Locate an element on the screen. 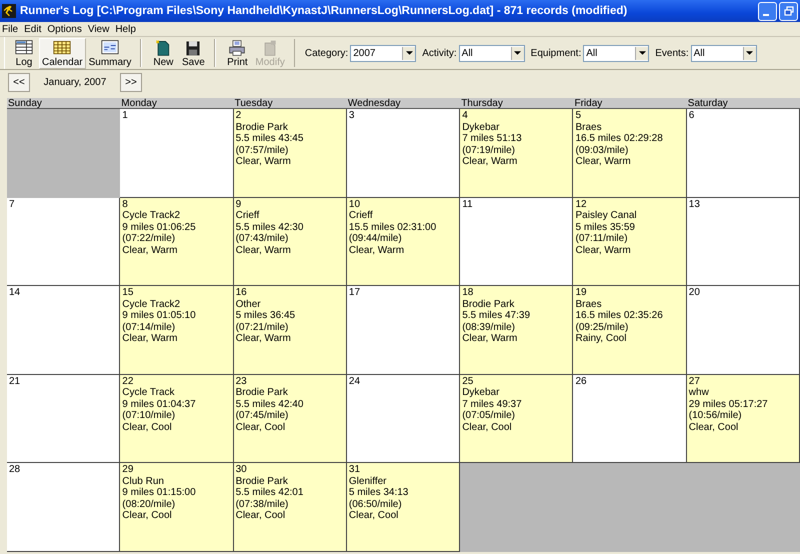 The width and height of the screenshot is (800, 554). run-detail: (09:03/mile) is located at coordinates (601, 150).